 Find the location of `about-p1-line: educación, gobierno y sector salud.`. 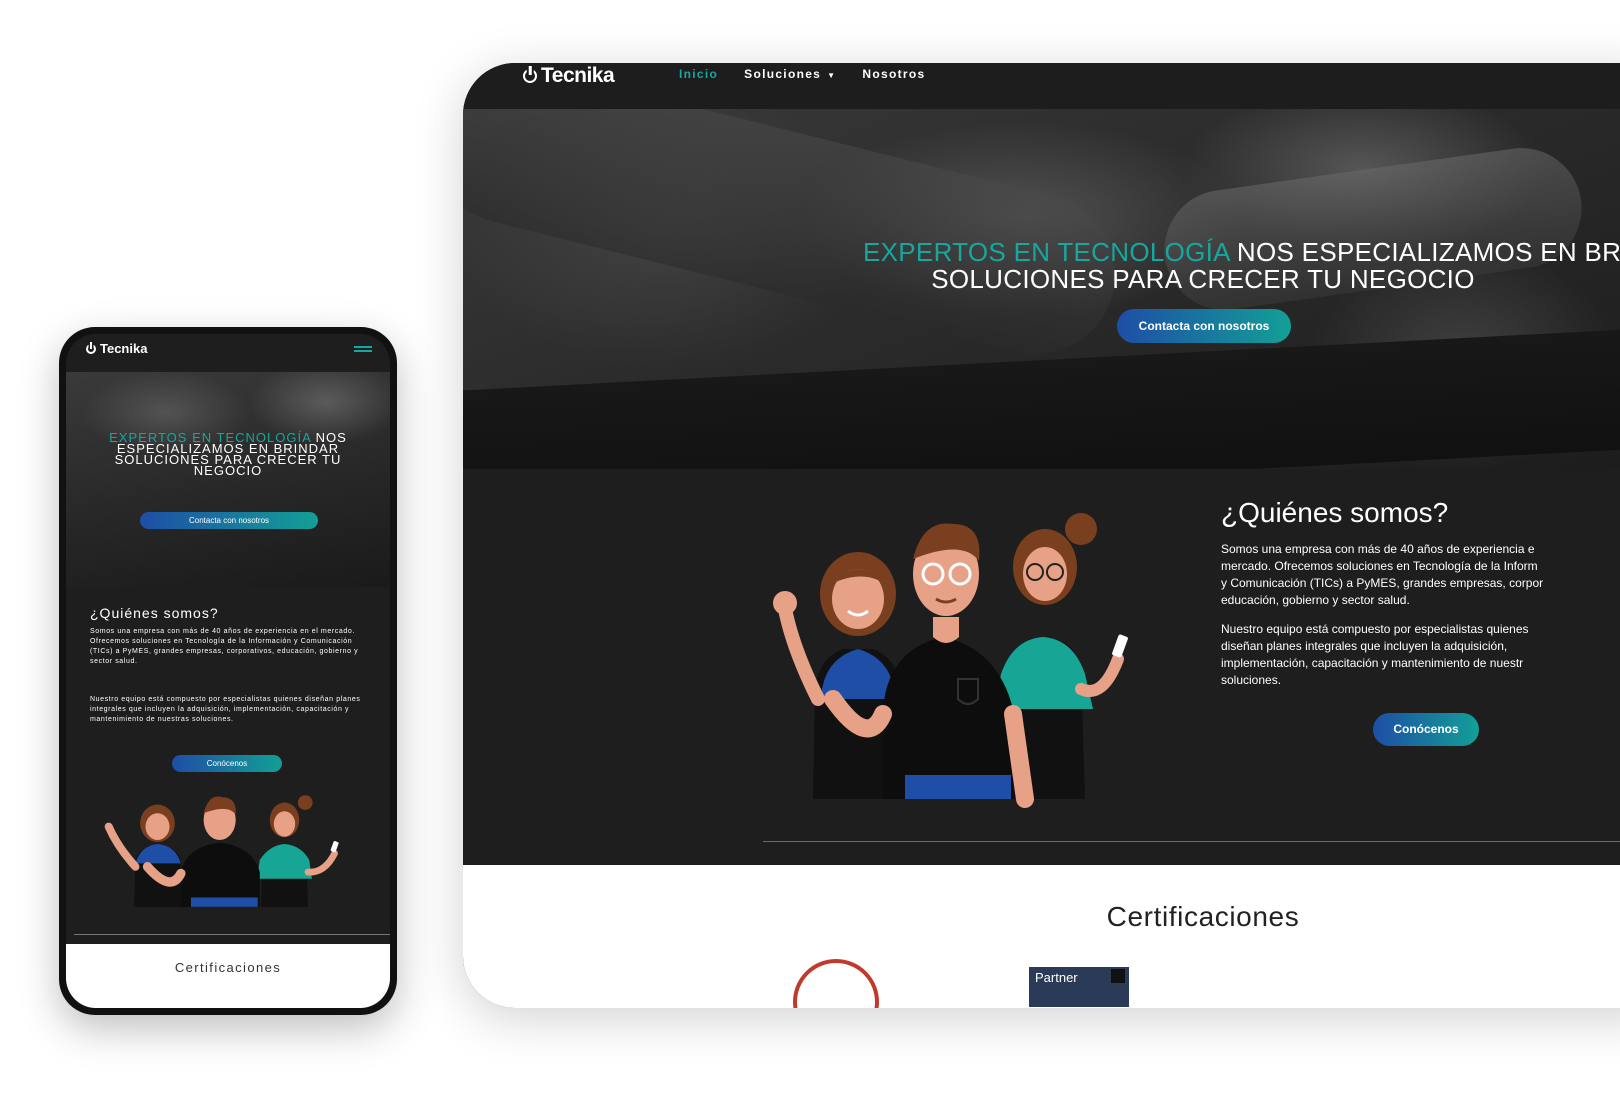

about-p1-line: educación, gobierno y sector salud. is located at coordinates (1315, 600).